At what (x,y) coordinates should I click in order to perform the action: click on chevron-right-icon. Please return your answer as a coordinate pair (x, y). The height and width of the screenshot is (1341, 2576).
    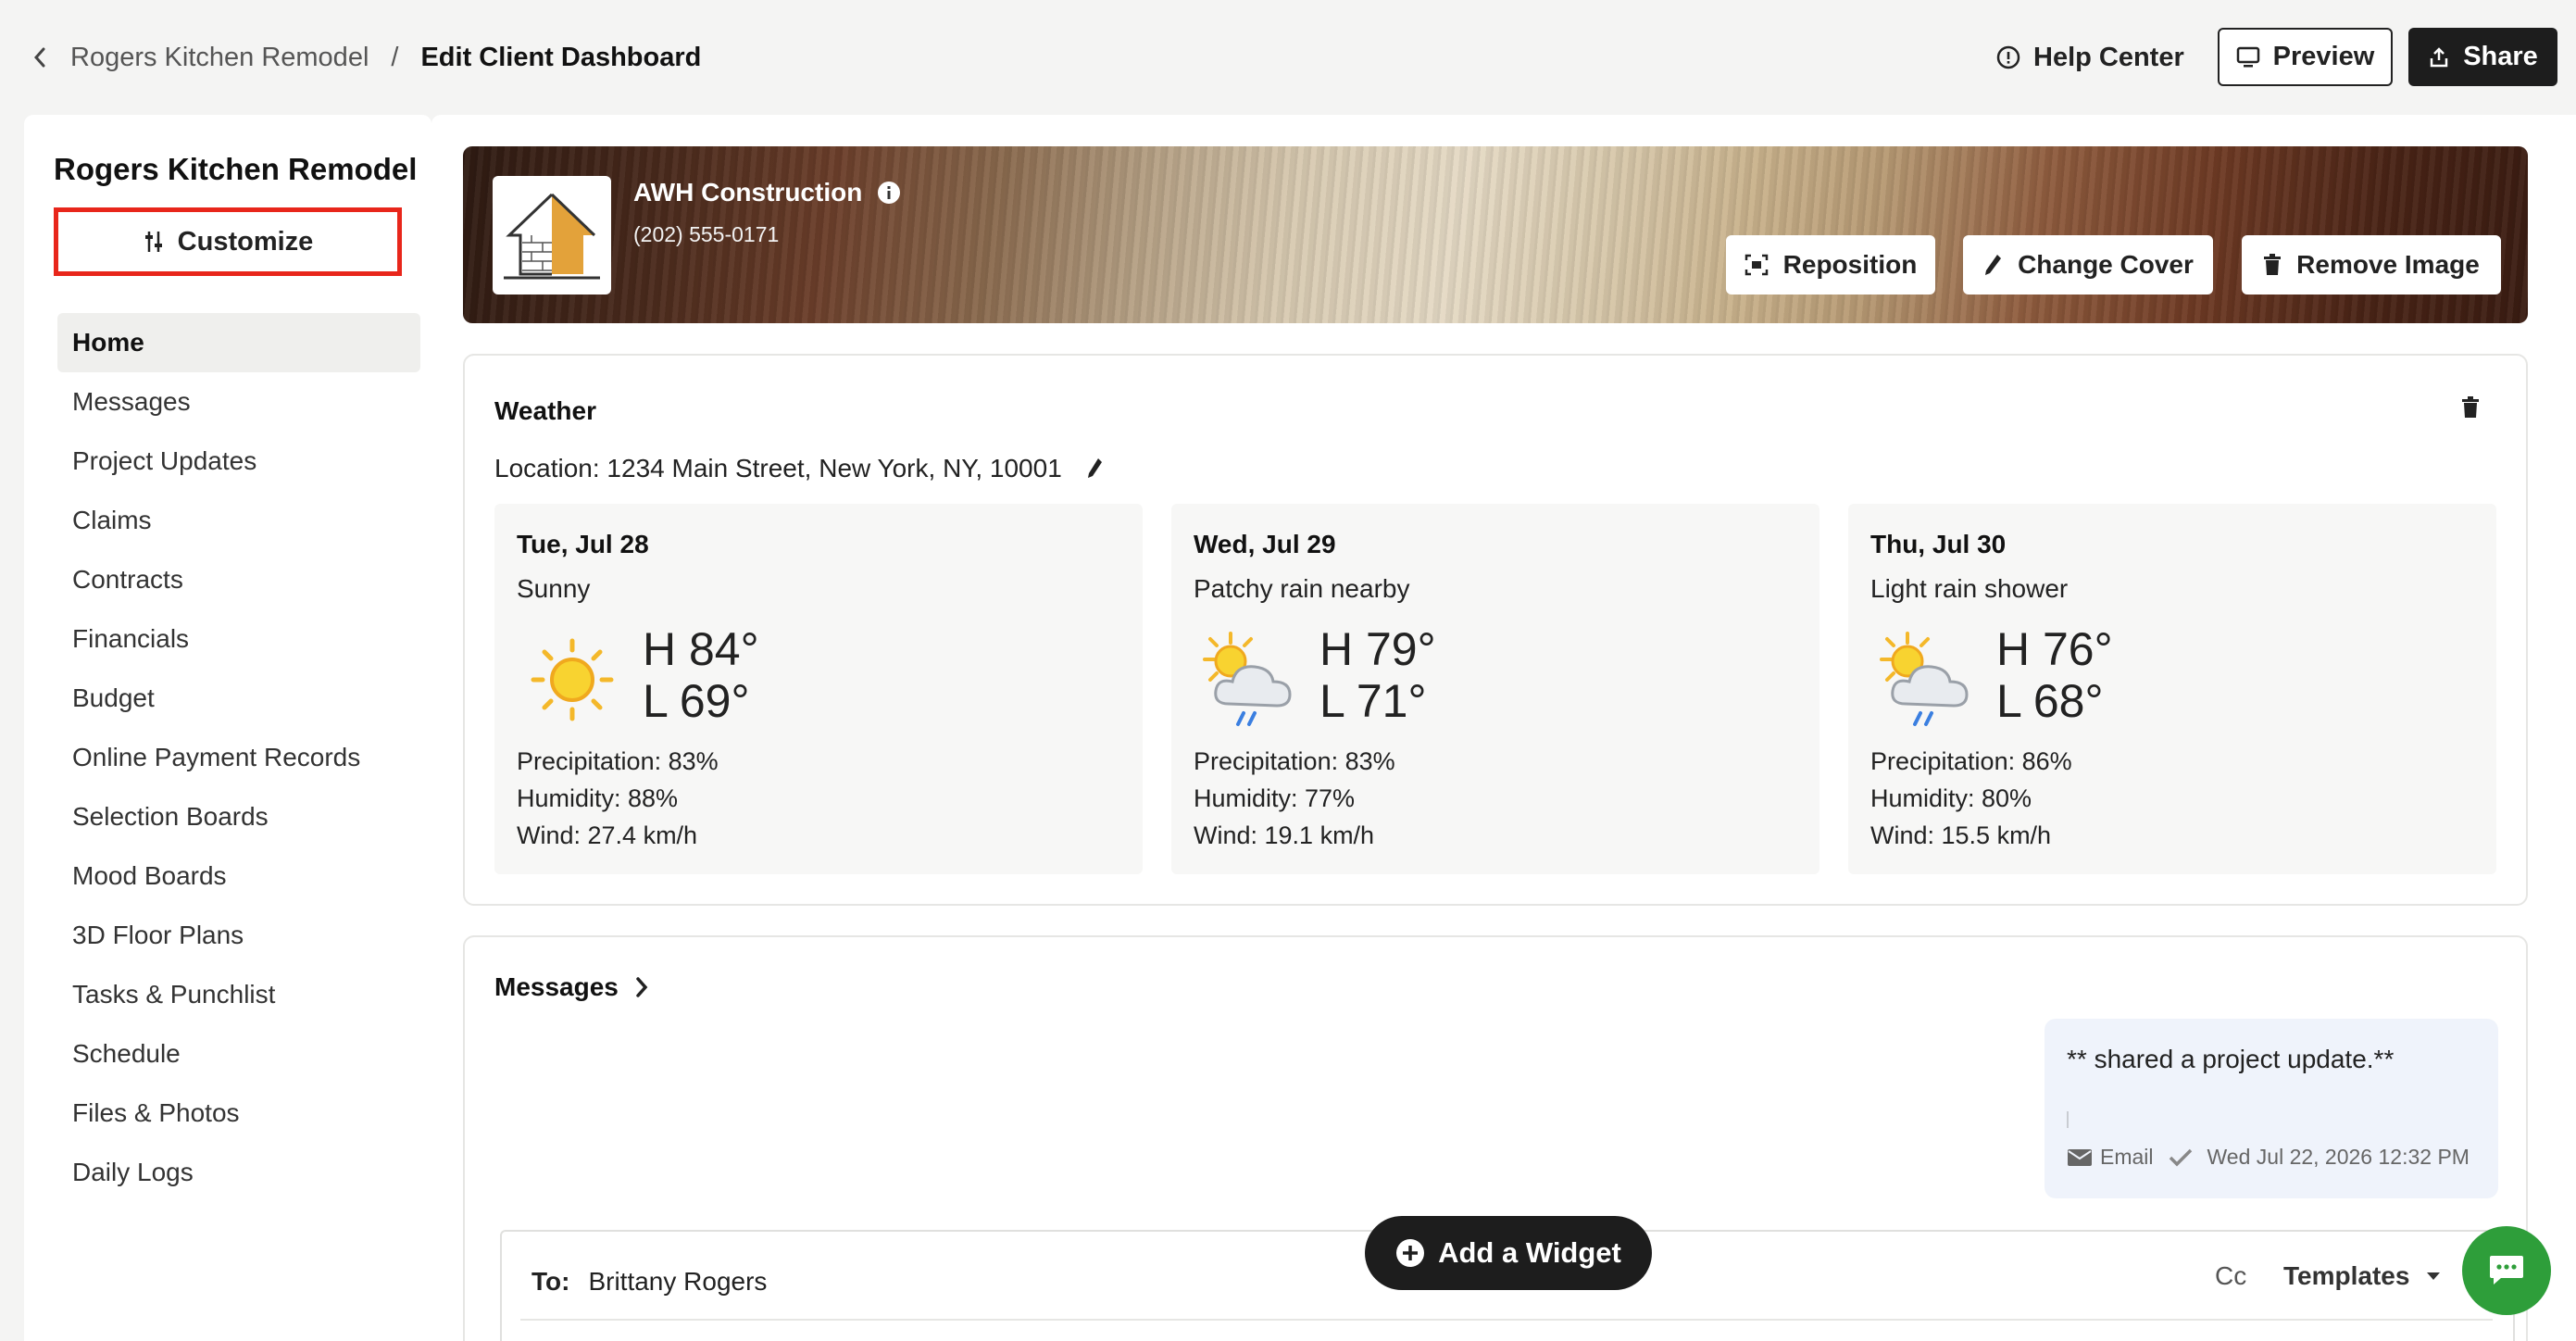
    Looking at the image, I should click on (642, 987).